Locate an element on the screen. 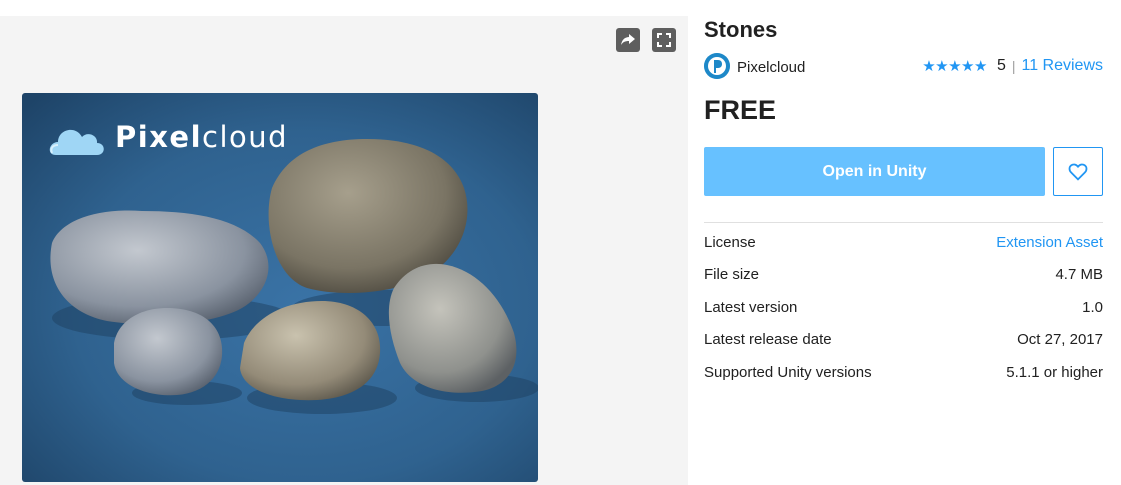 The width and height of the screenshot is (1121, 485). reviews-link: 11 Reviews is located at coordinates (1062, 66).